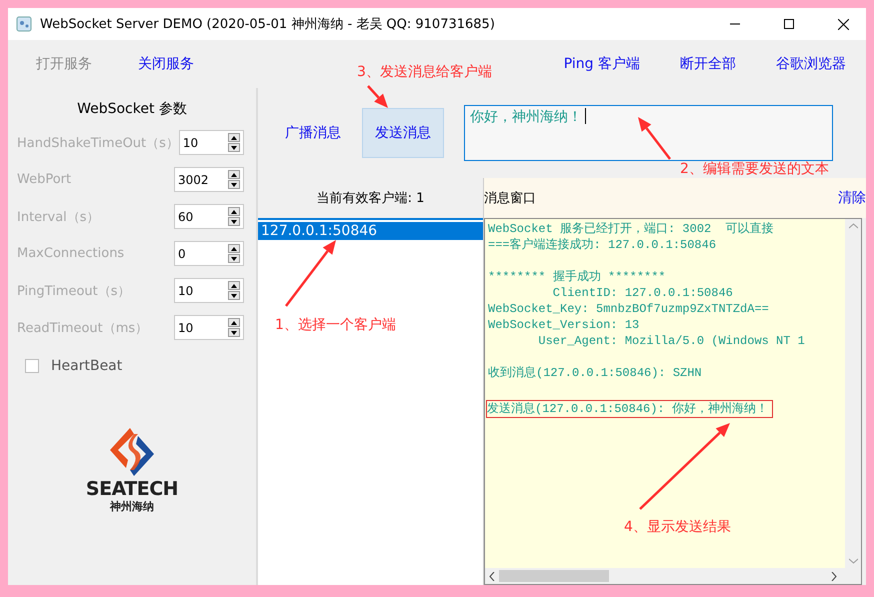 The height and width of the screenshot is (597, 874). Describe the element at coordinates (44, 179) in the screenshot. I see `field-label: WebPort` at that location.